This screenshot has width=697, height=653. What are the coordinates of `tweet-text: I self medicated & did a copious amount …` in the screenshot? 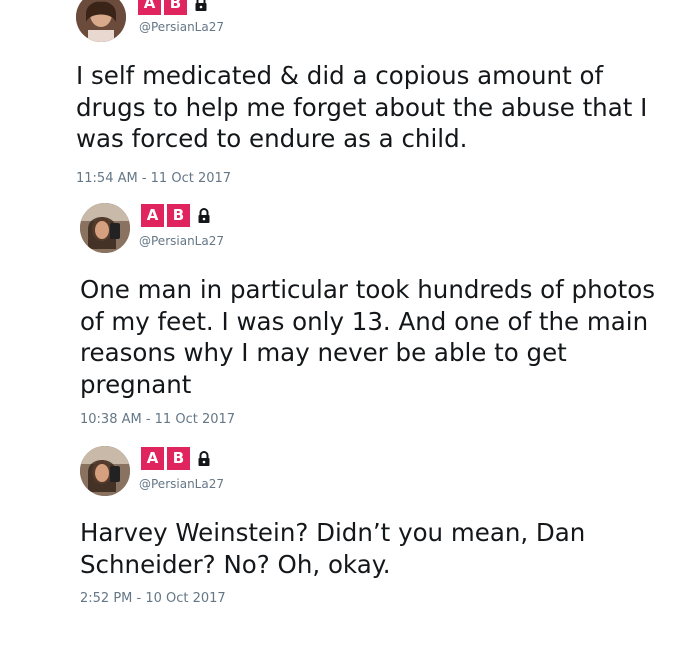 It's located at (362, 107).